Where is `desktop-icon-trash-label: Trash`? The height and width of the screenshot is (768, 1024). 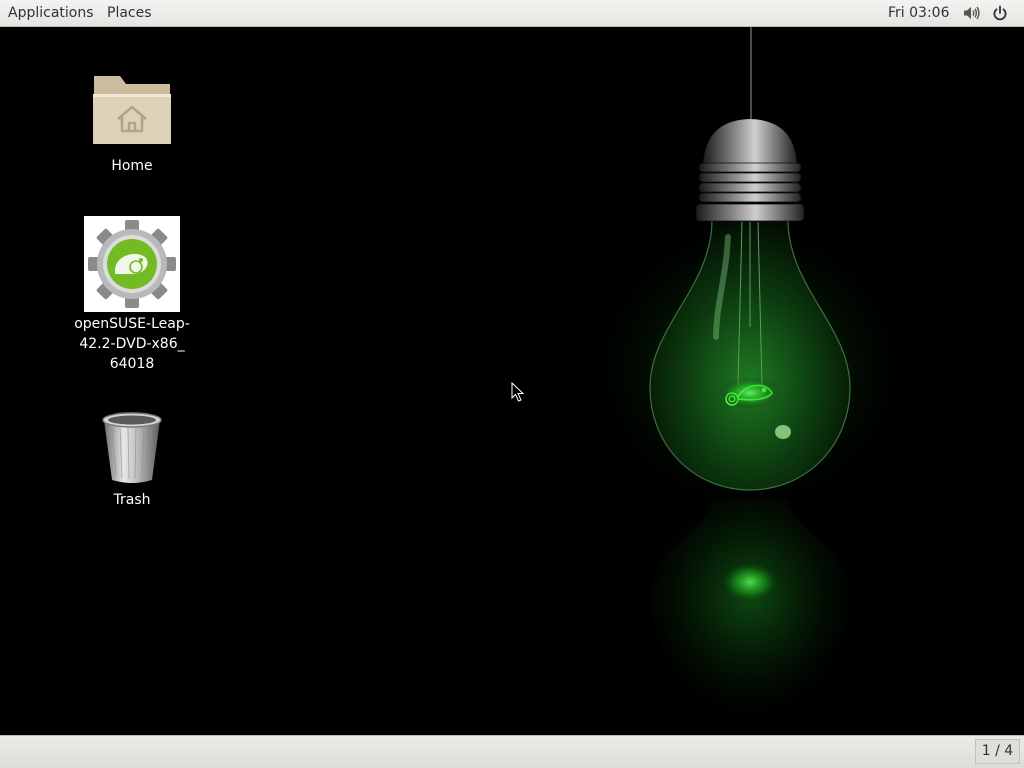 desktop-icon-trash-label: Trash is located at coordinates (132, 500).